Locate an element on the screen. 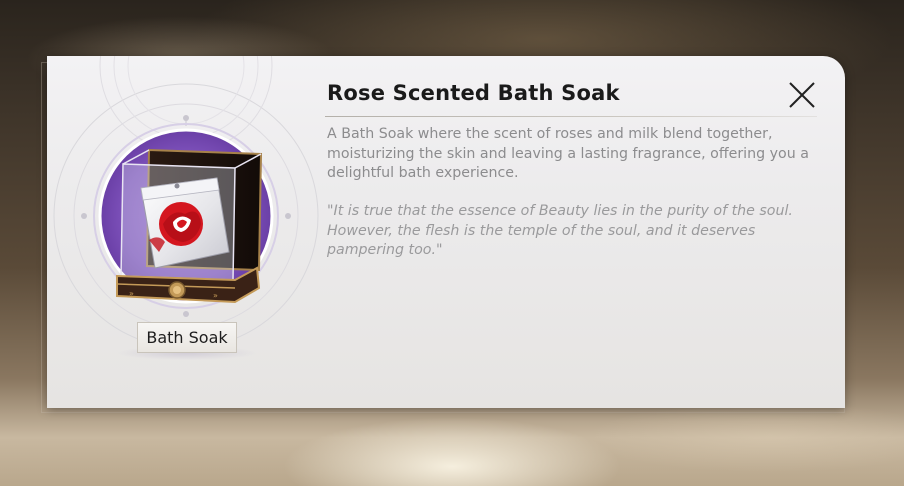 Image resolution: width=904 pixels, height=486 pixels. close-button is located at coordinates (802, 95).